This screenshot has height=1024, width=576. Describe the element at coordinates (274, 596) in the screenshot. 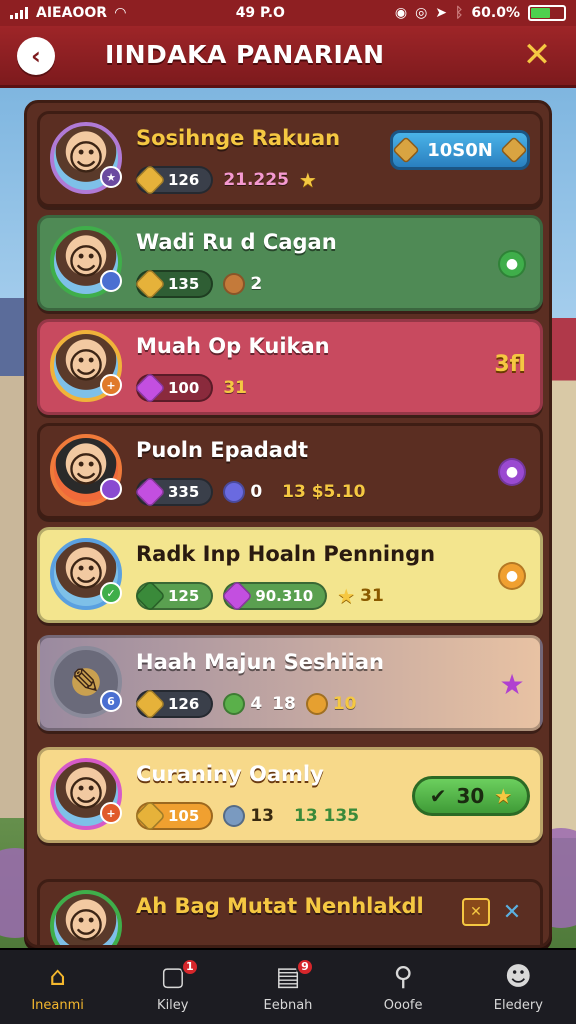

I see `gem-stat: 90.310` at that location.